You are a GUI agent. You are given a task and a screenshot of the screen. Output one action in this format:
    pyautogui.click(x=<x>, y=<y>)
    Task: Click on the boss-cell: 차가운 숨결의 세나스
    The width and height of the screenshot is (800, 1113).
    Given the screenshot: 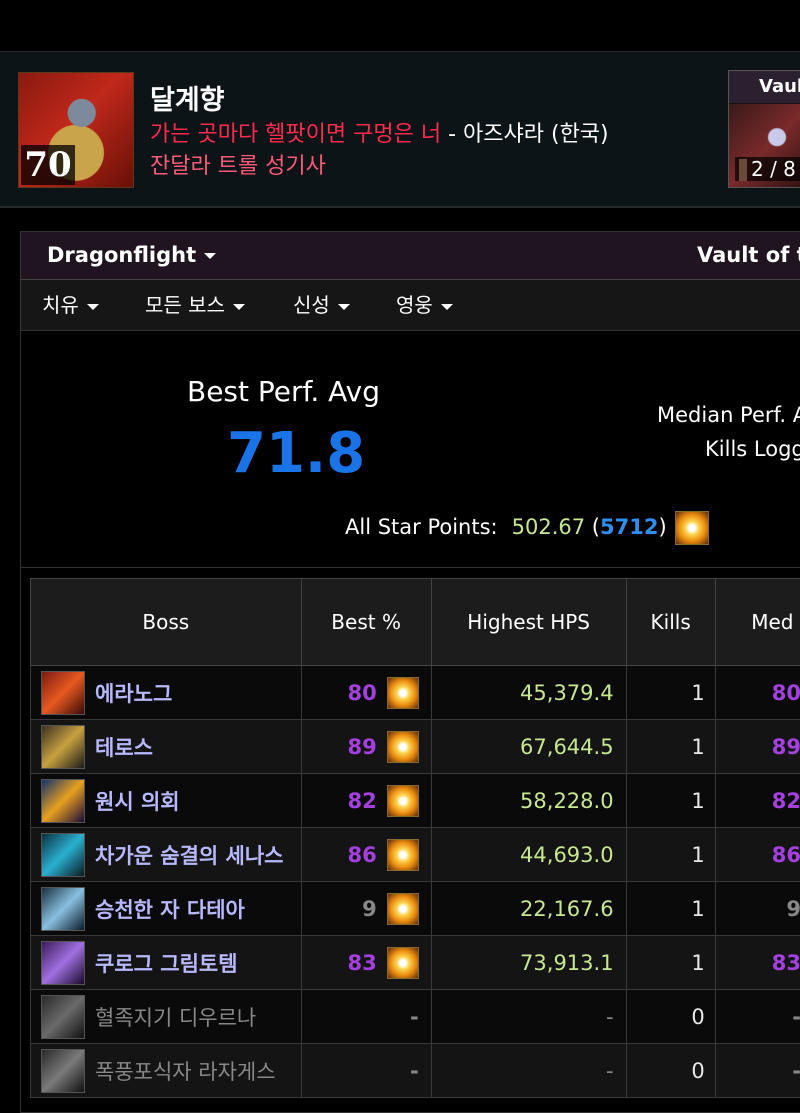 What is the action you would take?
    pyautogui.click(x=166, y=855)
    